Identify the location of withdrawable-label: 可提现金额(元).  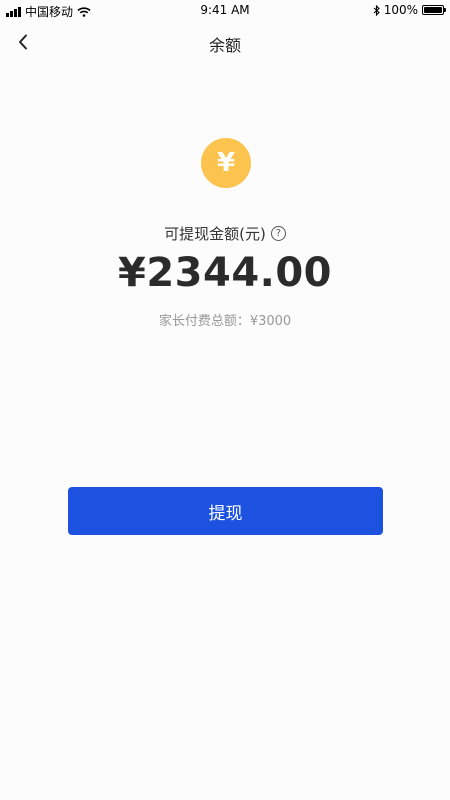
(215, 234).